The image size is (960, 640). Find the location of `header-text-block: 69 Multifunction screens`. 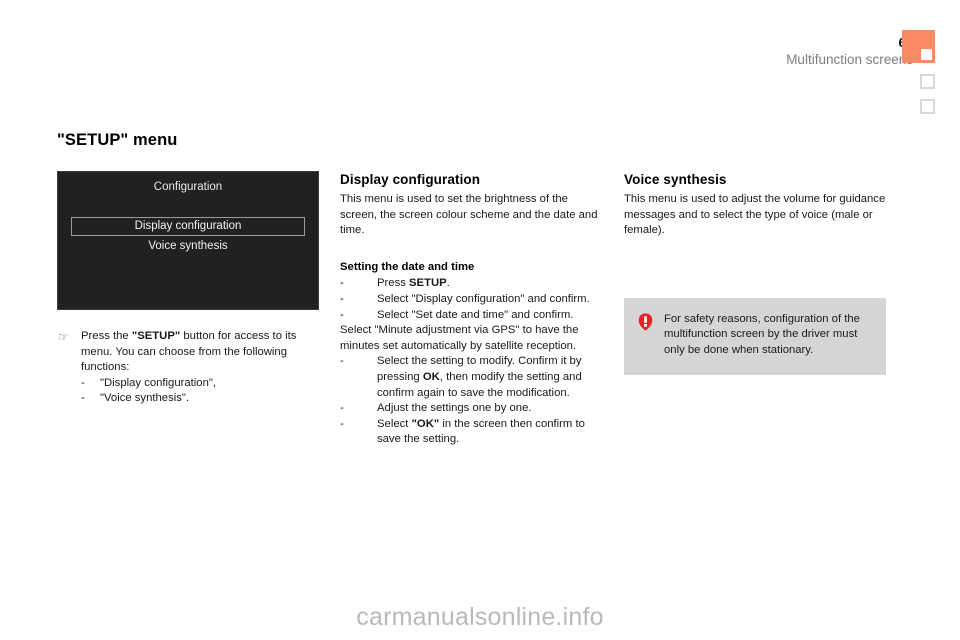

header-text-block: 69 Multifunction screens is located at coordinates (849, 51).